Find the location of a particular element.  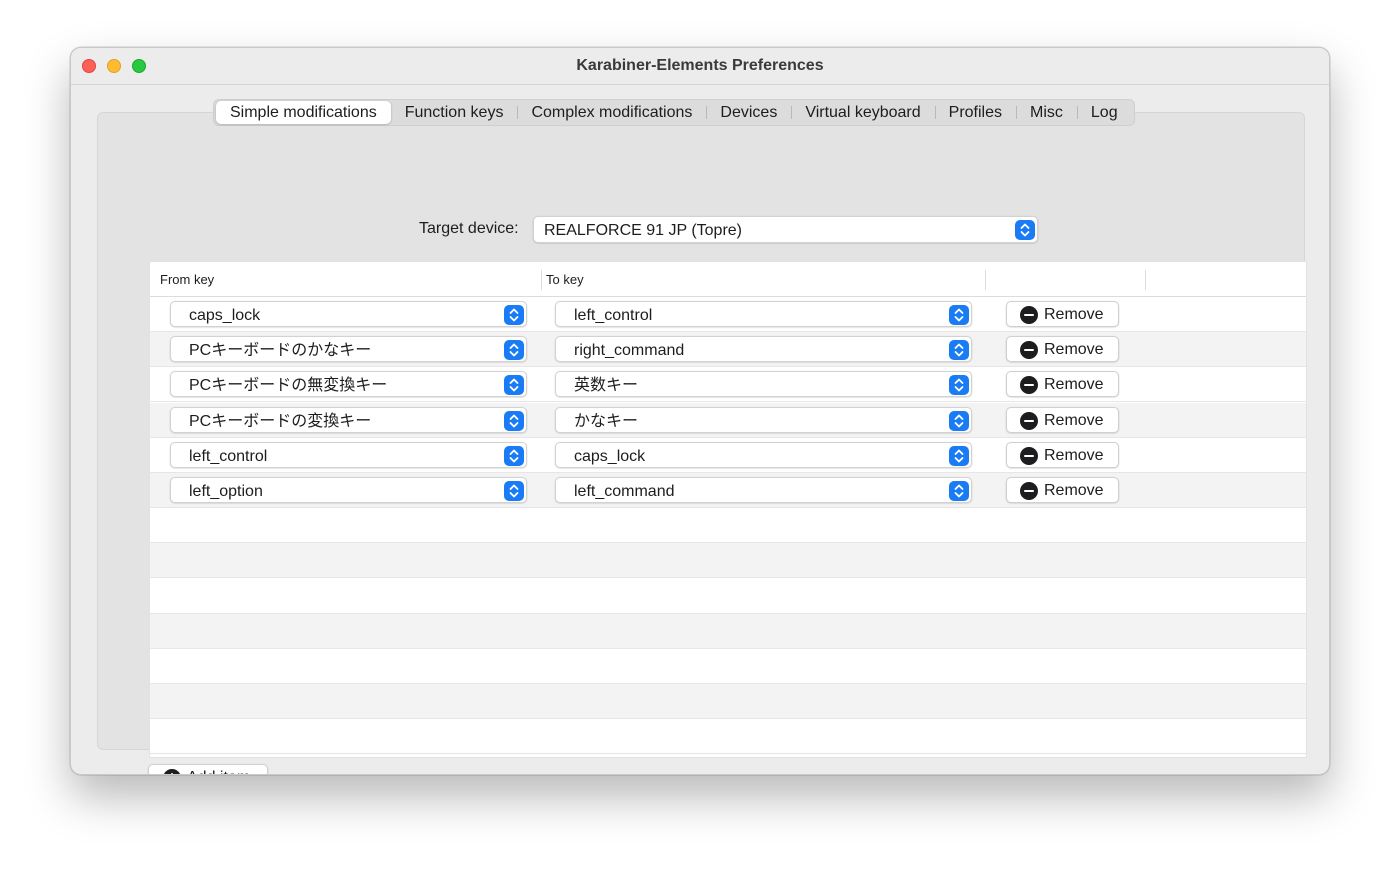

to-key-value: left_control is located at coordinates (613, 315).